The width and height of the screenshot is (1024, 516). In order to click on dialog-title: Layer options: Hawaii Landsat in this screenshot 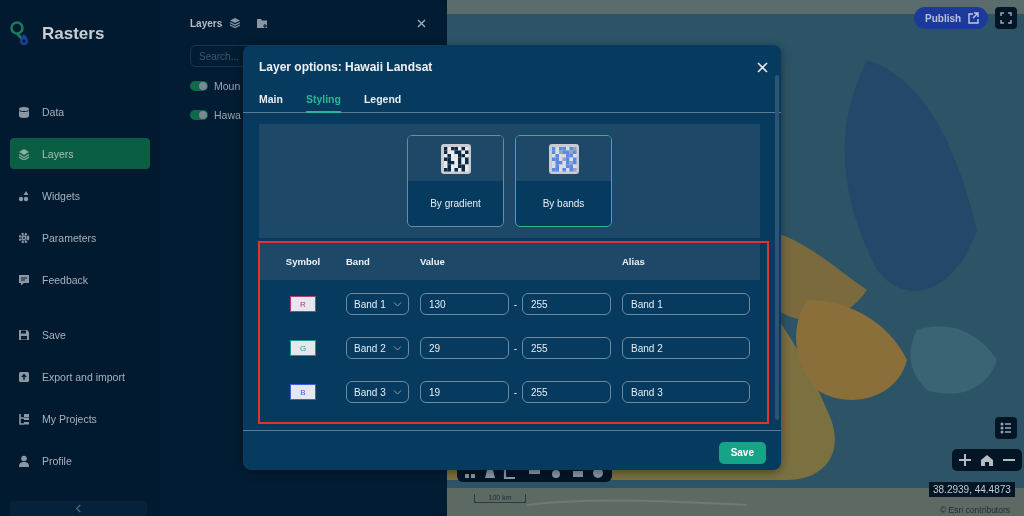, I will do `click(346, 67)`.